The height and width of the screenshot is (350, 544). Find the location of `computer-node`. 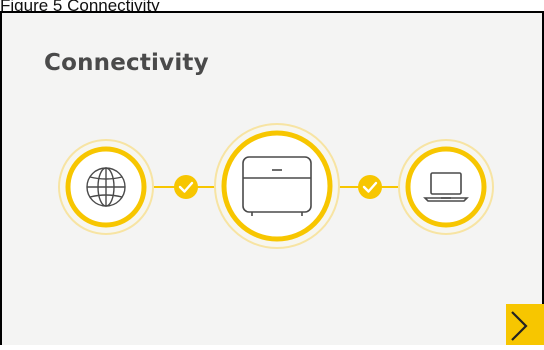

computer-node is located at coordinates (446, 187).